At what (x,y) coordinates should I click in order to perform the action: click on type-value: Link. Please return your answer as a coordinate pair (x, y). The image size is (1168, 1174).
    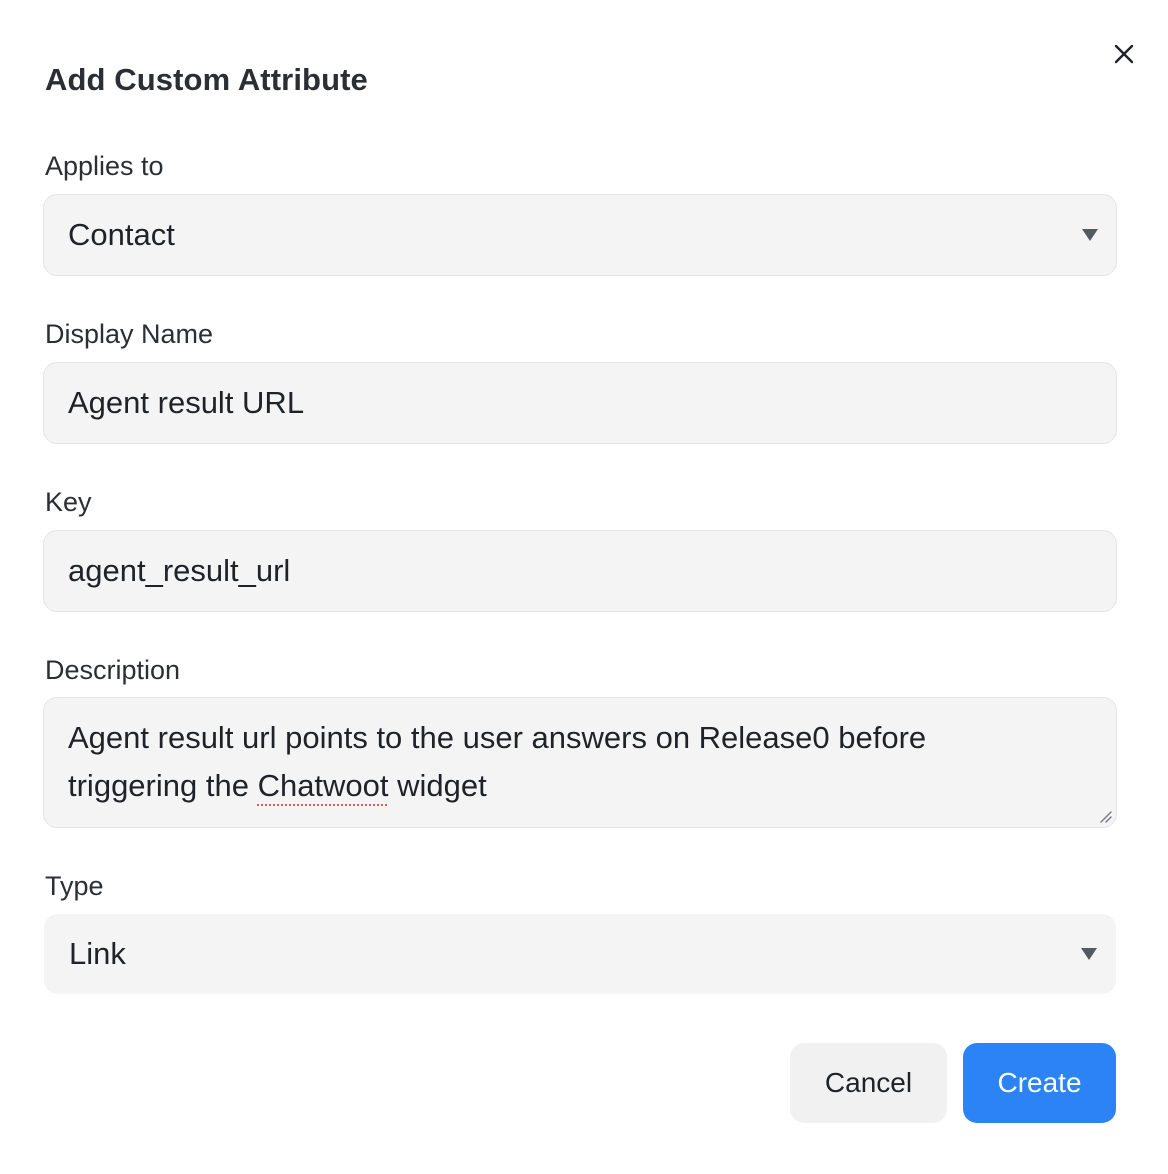
    Looking at the image, I should click on (97, 953).